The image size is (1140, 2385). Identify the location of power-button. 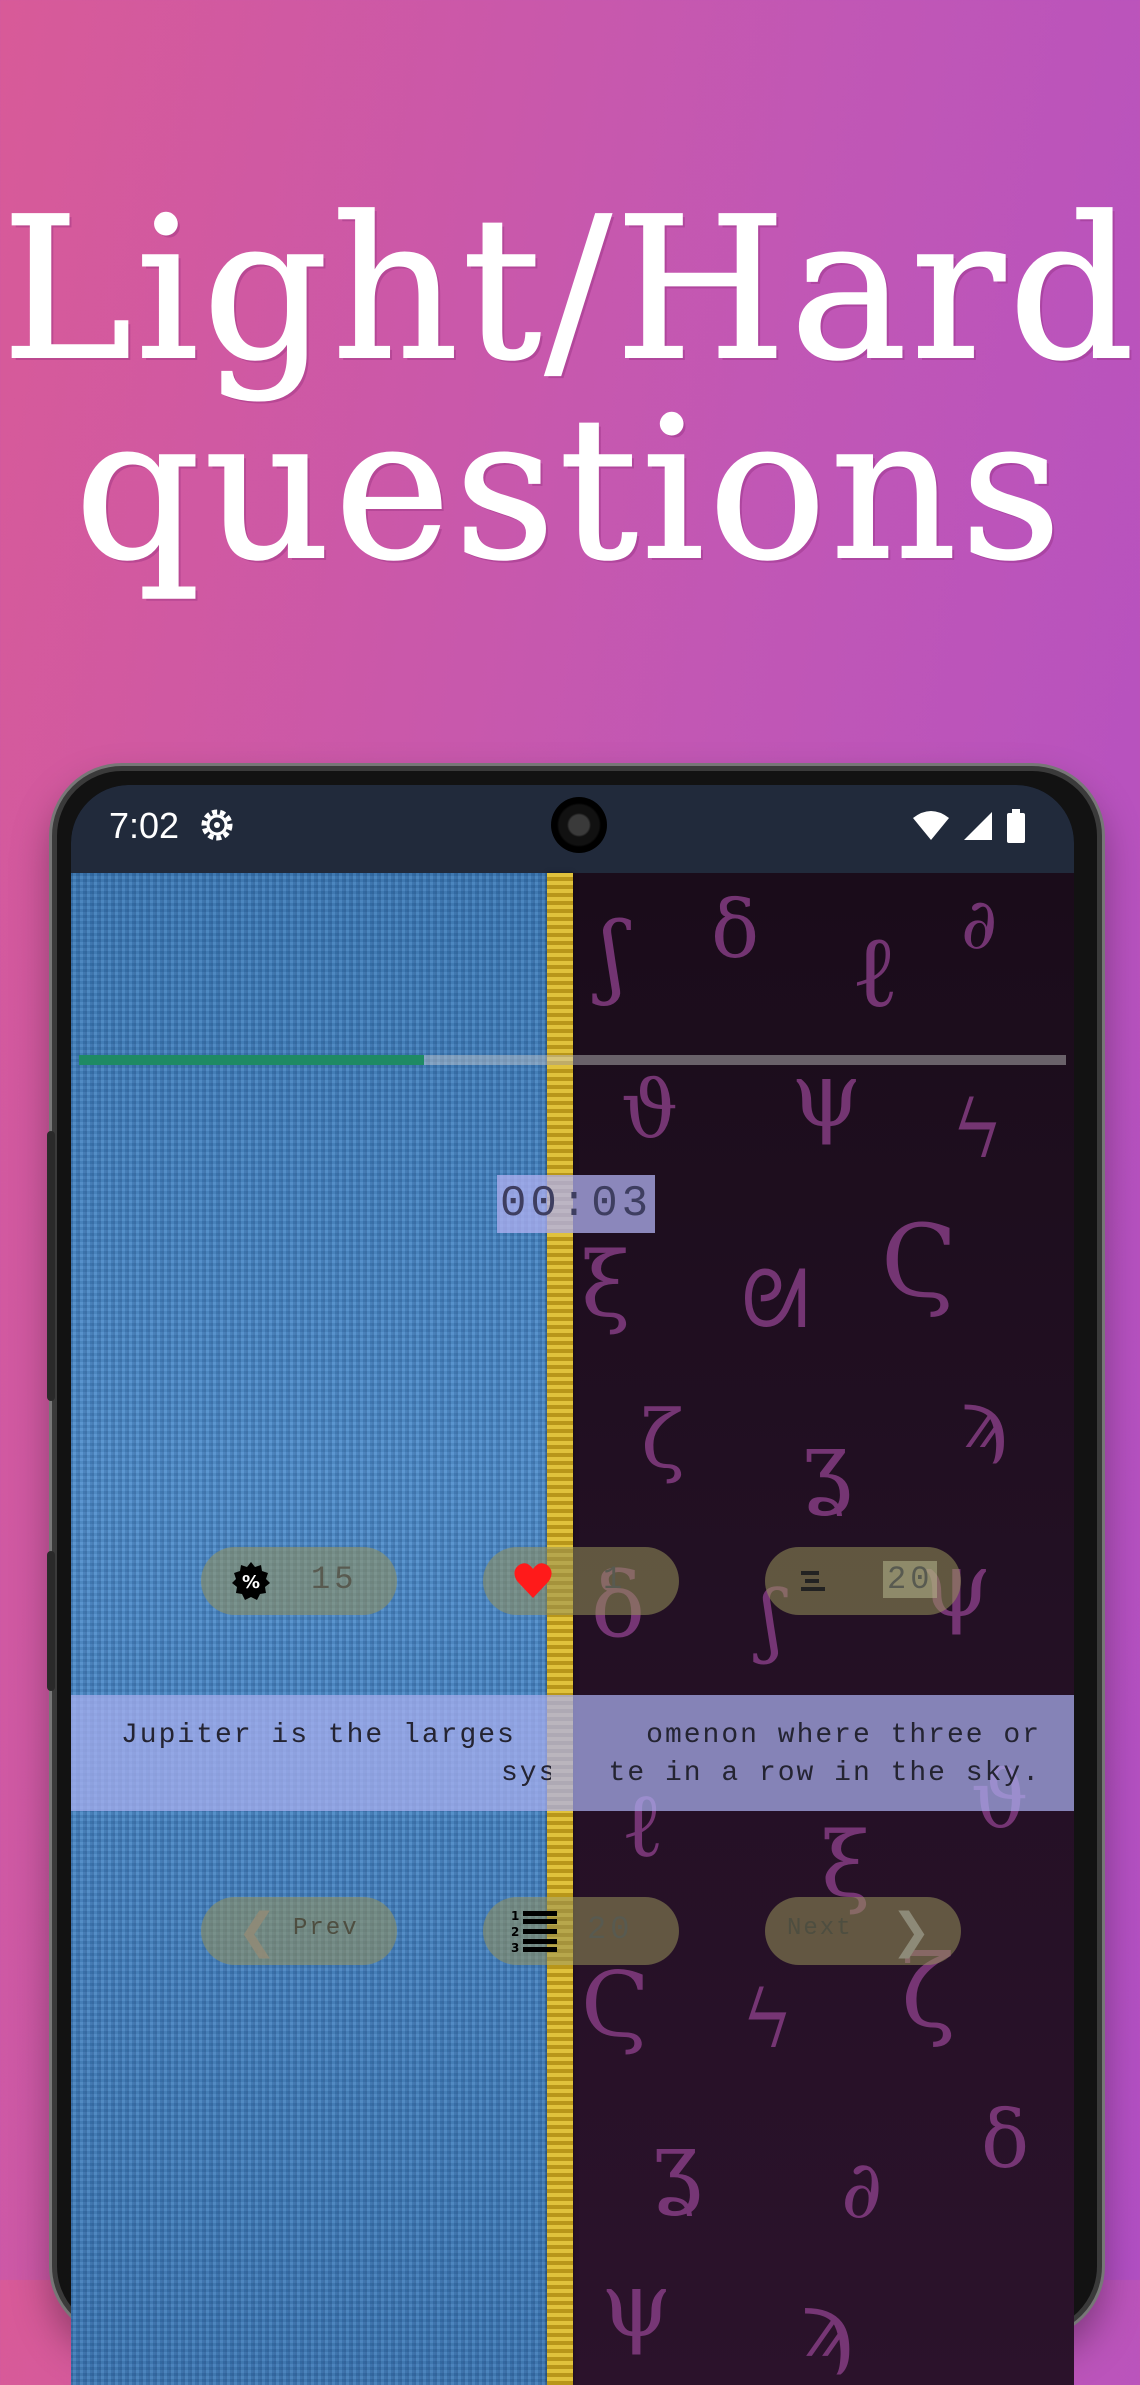
(51, 1621).